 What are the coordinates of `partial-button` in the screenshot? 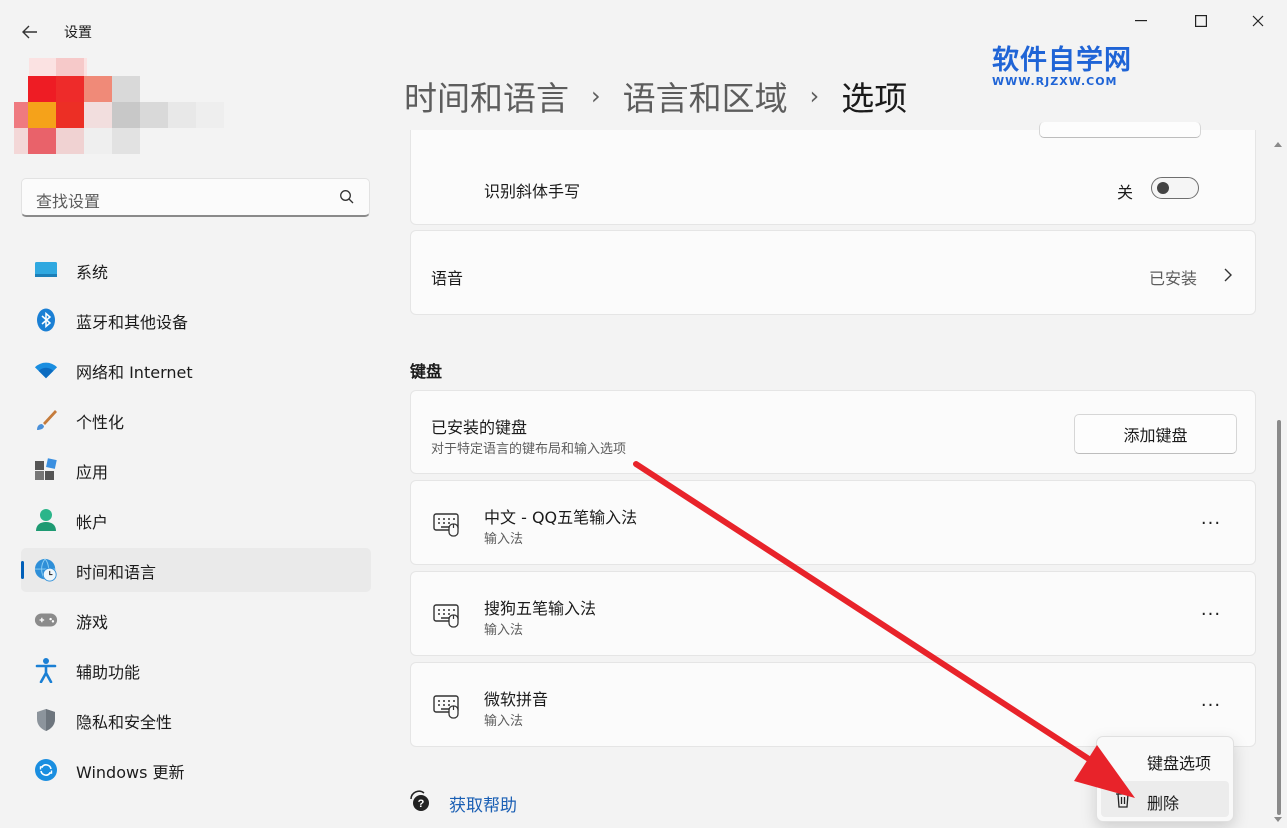 It's located at (1120, 130).